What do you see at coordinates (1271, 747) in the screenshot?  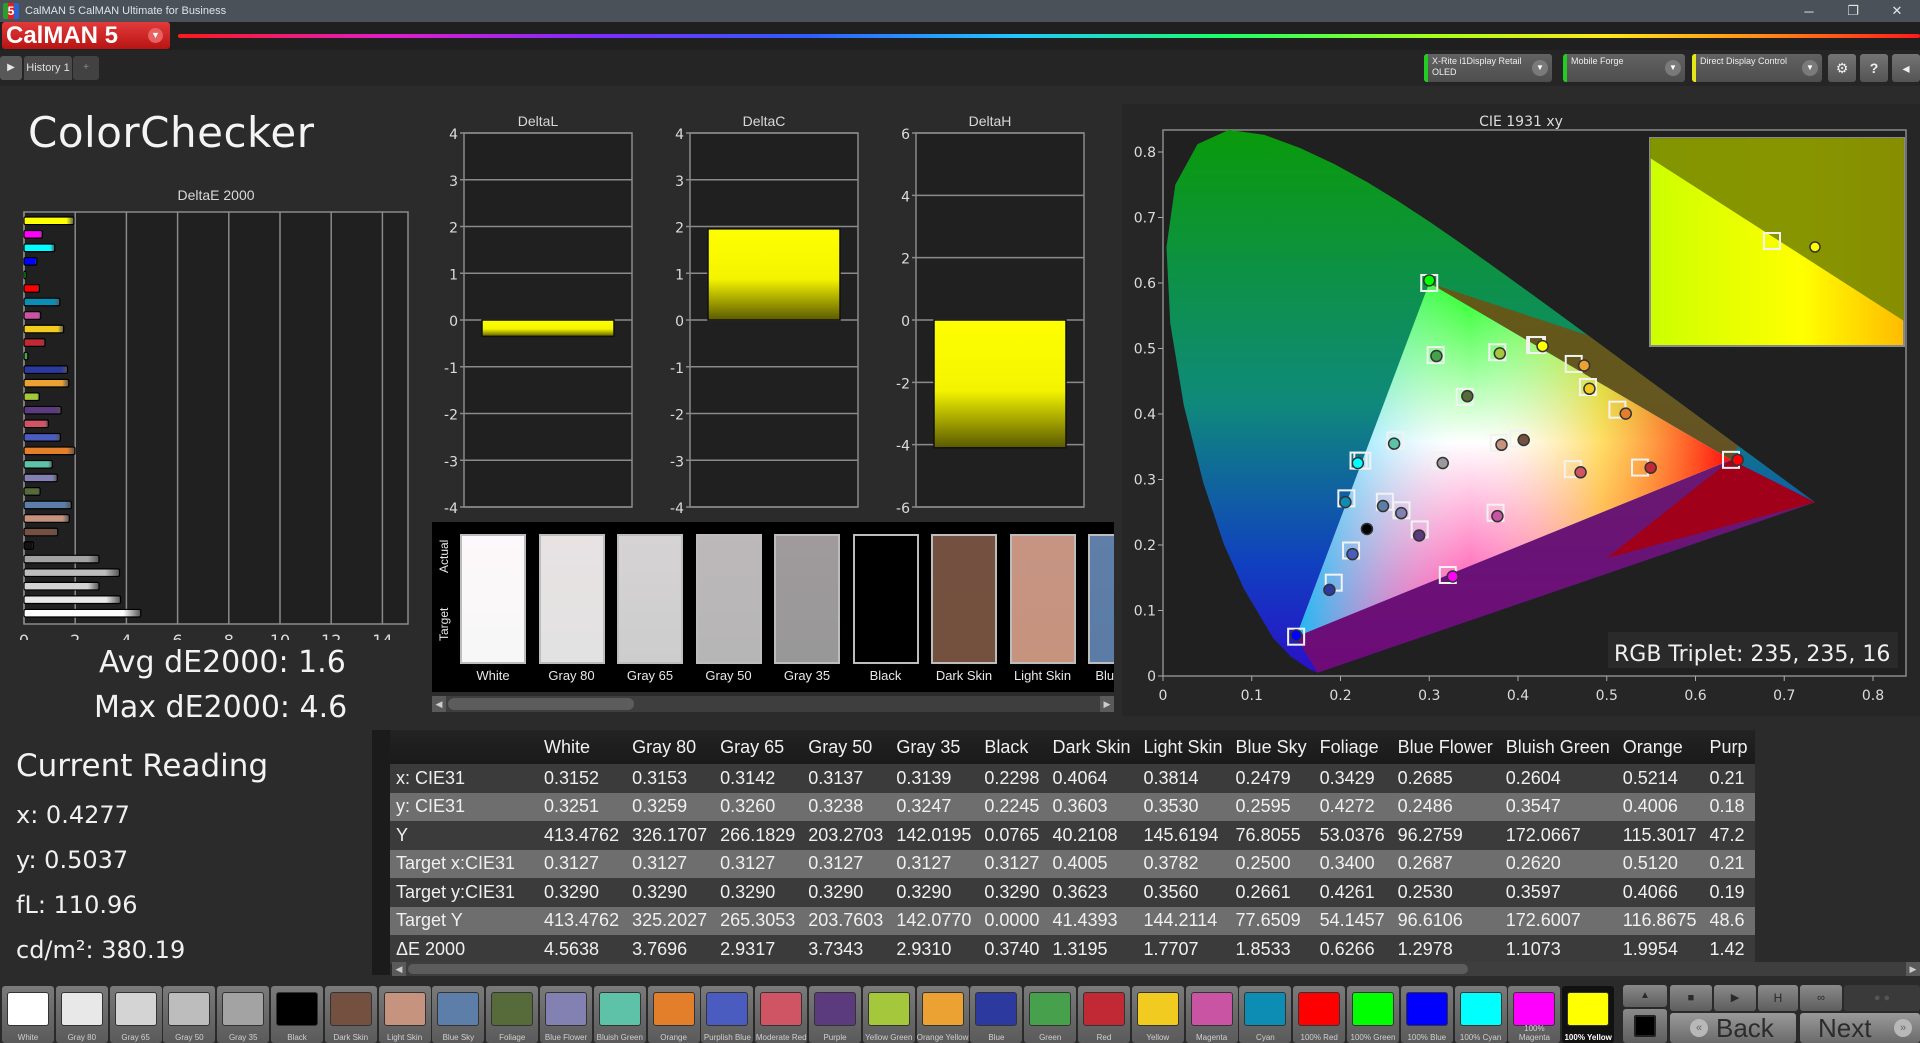 I see `column-header: Blue Sky` at bounding box center [1271, 747].